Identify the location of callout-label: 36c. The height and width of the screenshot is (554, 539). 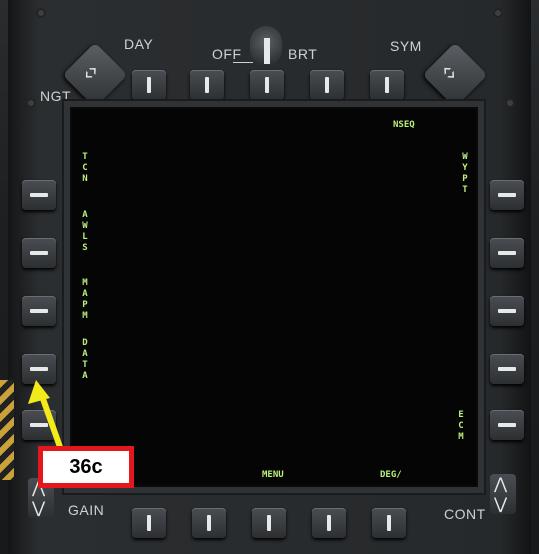
(86, 466).